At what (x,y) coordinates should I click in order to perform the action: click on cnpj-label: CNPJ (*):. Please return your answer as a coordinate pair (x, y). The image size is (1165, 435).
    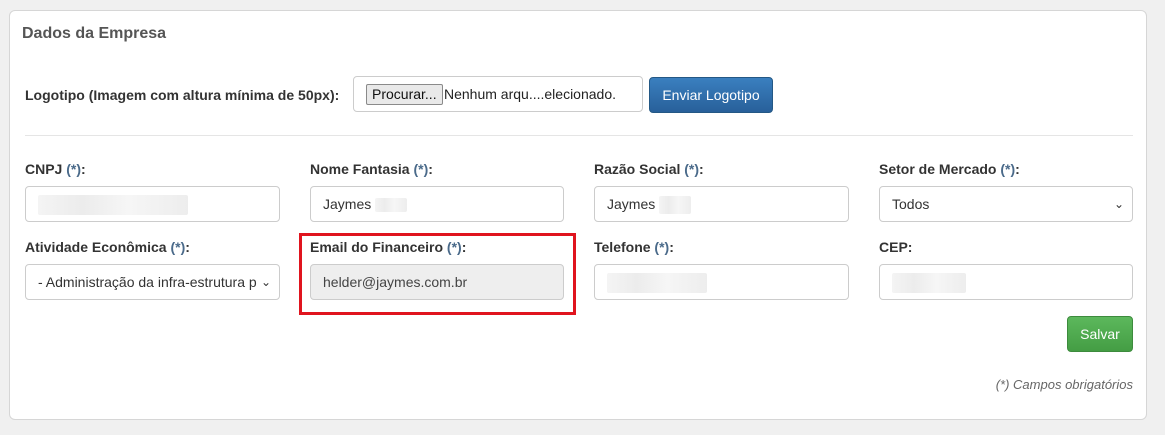
    Looking at the image, I should click on (55, 169).